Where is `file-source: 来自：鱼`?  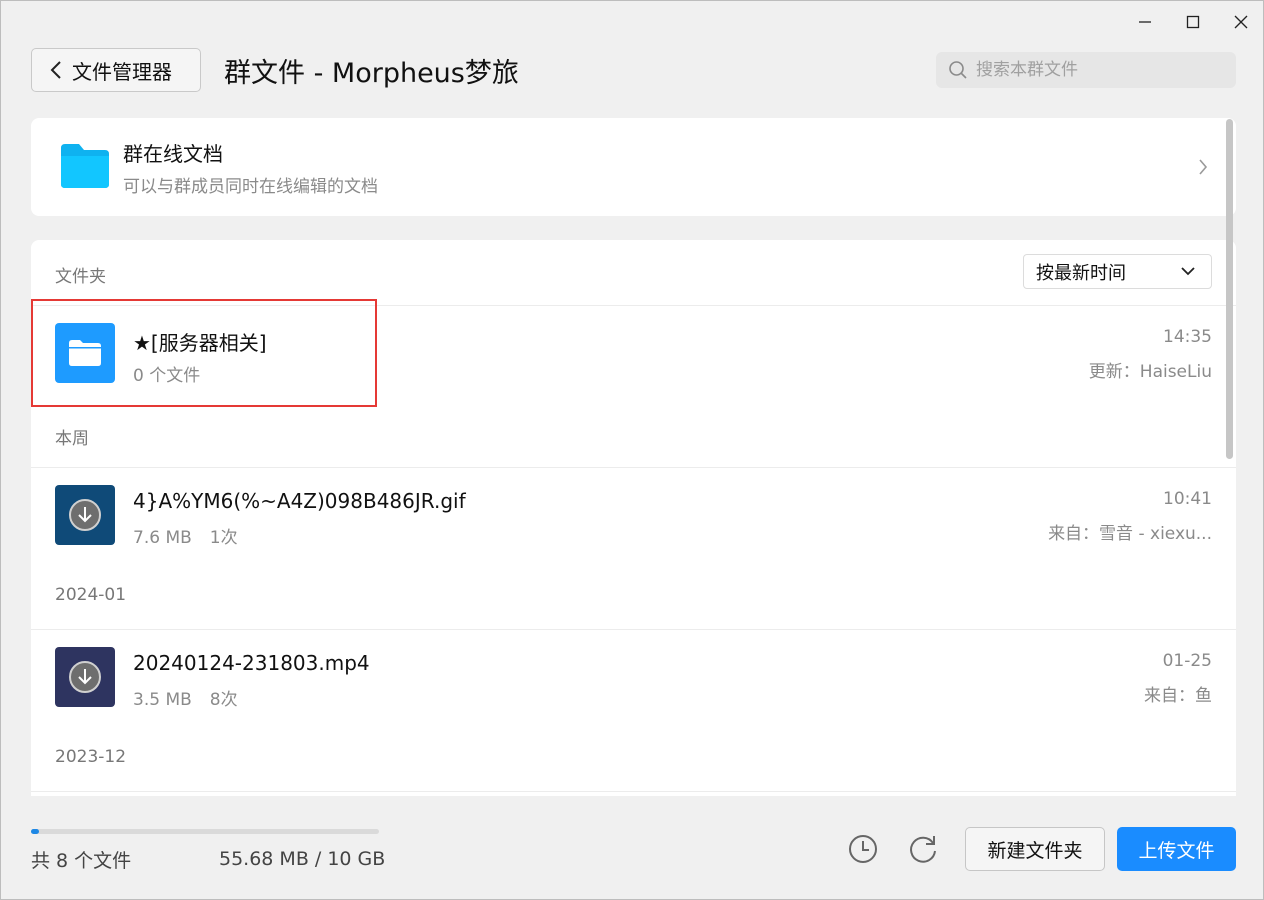 file-source: 来自：鱼 is located at coordinates (1178, 696).